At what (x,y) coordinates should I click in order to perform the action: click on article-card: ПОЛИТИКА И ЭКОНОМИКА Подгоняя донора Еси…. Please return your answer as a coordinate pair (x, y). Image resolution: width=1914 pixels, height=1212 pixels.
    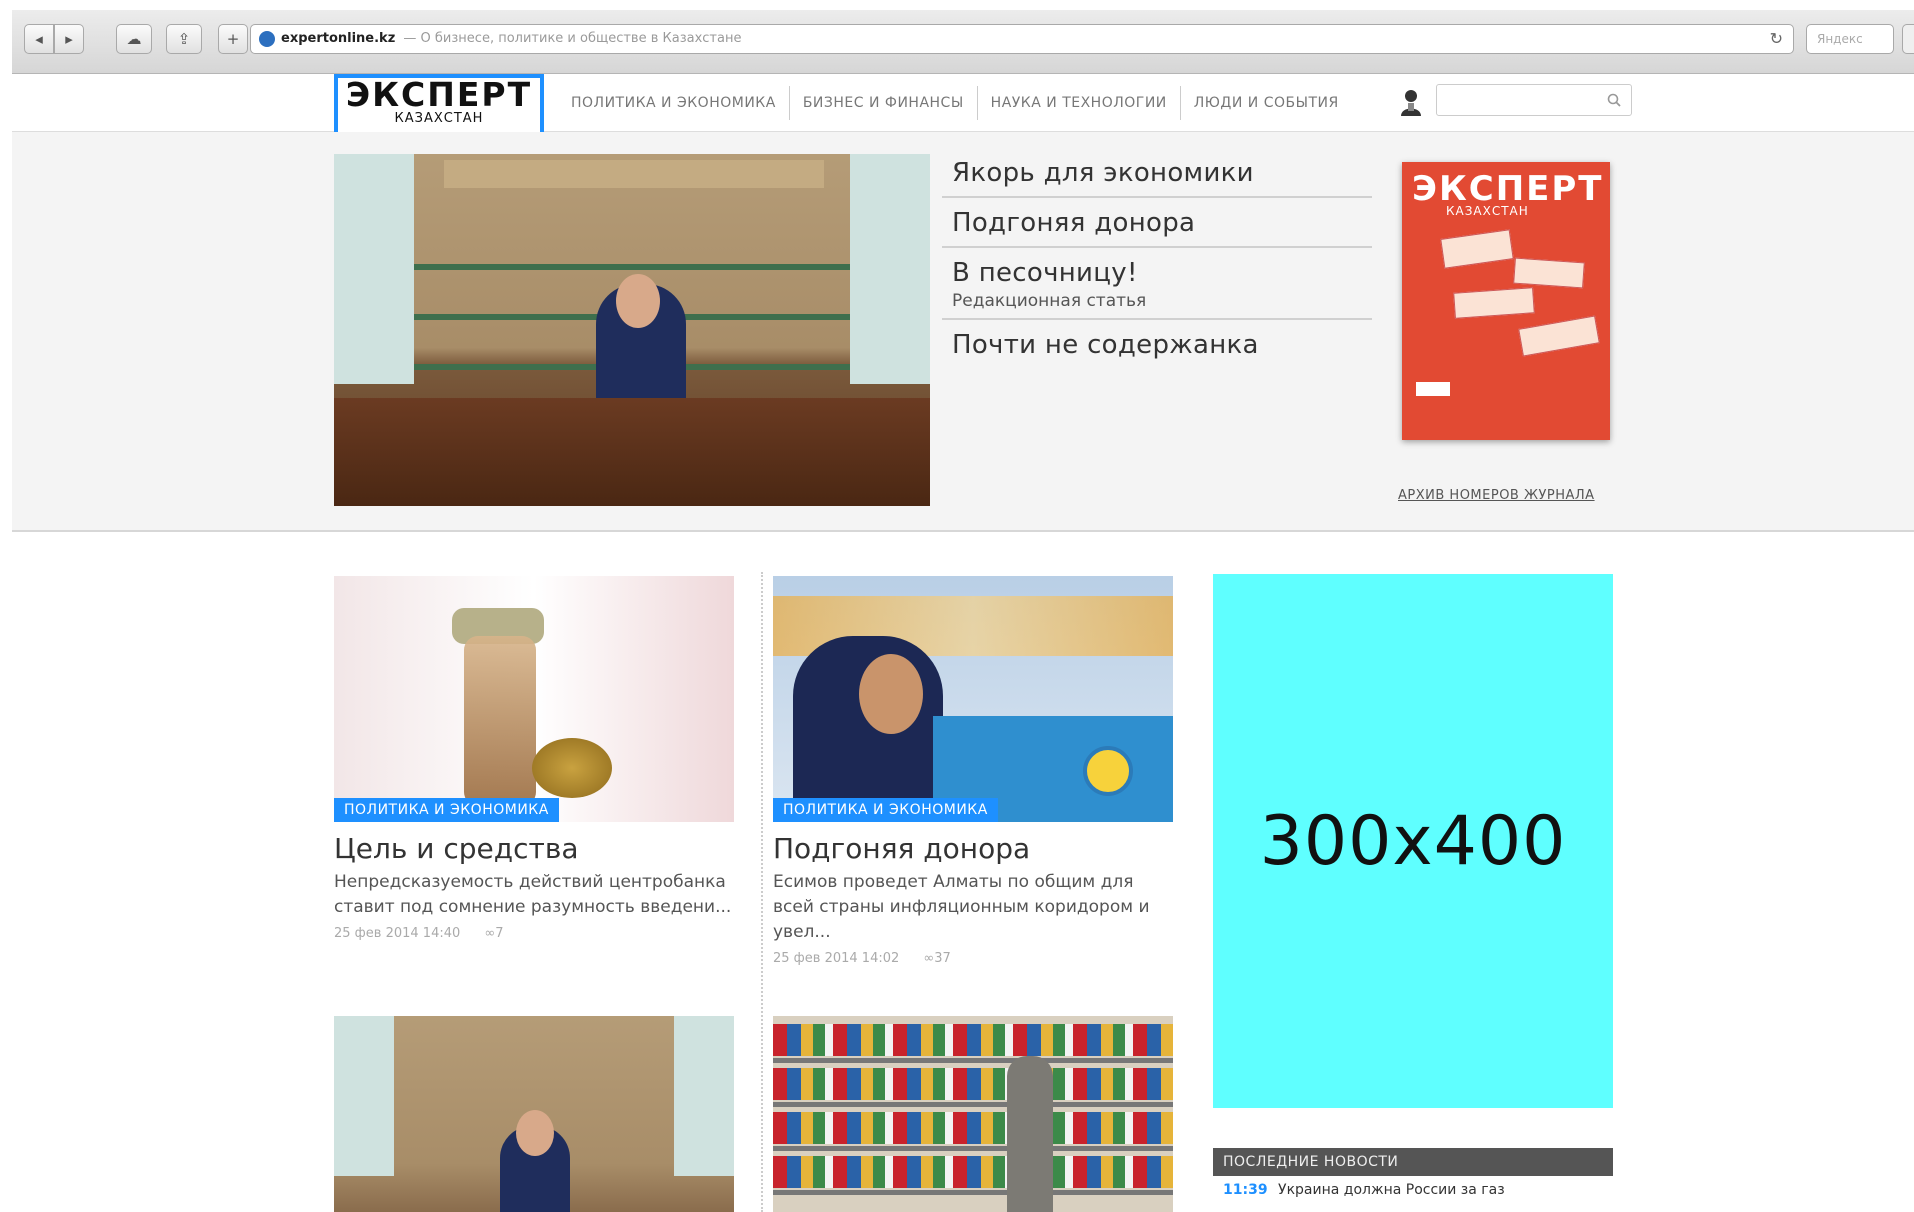
    Looking at the image, I should click on (973, 771).